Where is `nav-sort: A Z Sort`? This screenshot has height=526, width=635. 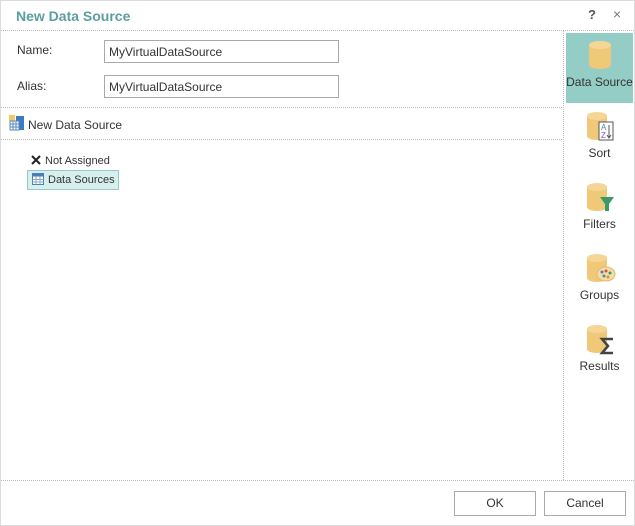
nav-sort: A Z Sort is located at coordinates (599, 139).